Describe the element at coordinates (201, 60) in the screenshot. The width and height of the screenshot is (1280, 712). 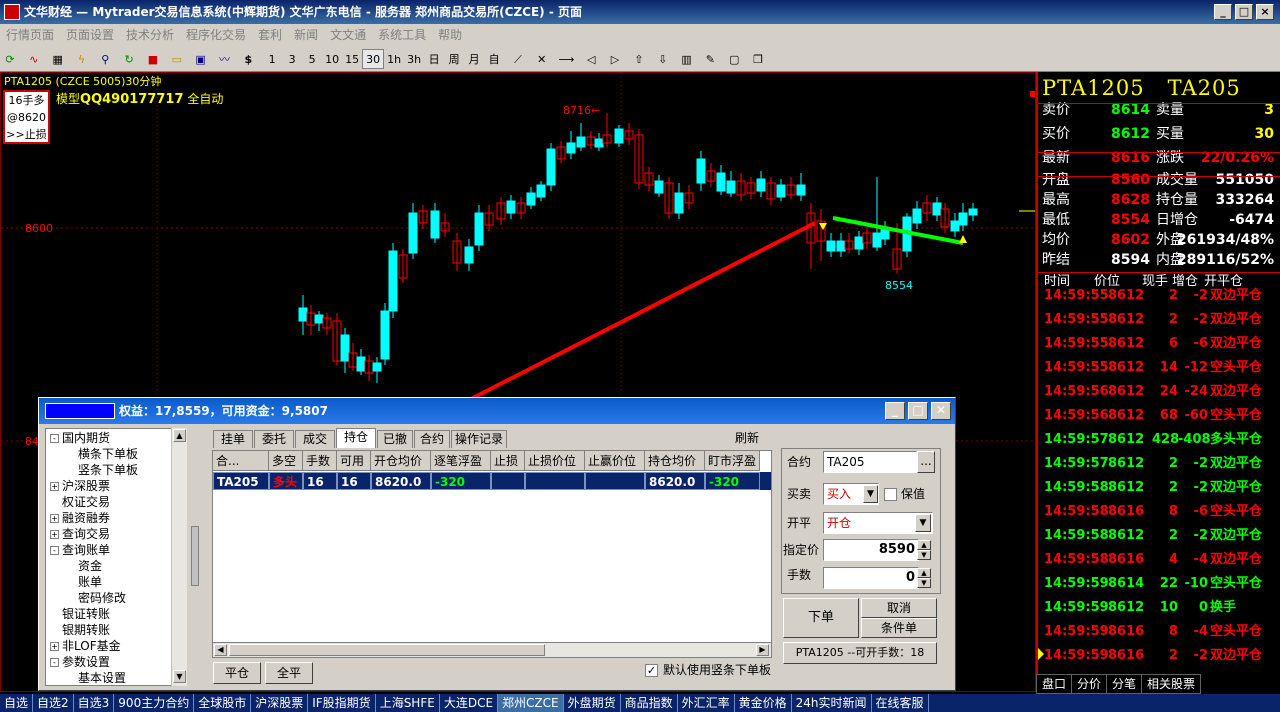
I see `save-icon: ▣` at that location.